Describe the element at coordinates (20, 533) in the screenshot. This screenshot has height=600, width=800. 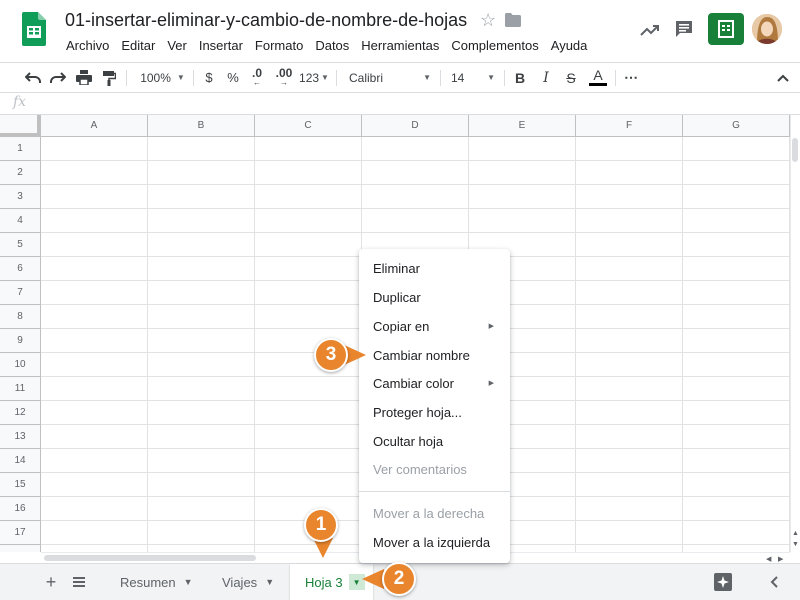
I see `row-header: 17` at that location.